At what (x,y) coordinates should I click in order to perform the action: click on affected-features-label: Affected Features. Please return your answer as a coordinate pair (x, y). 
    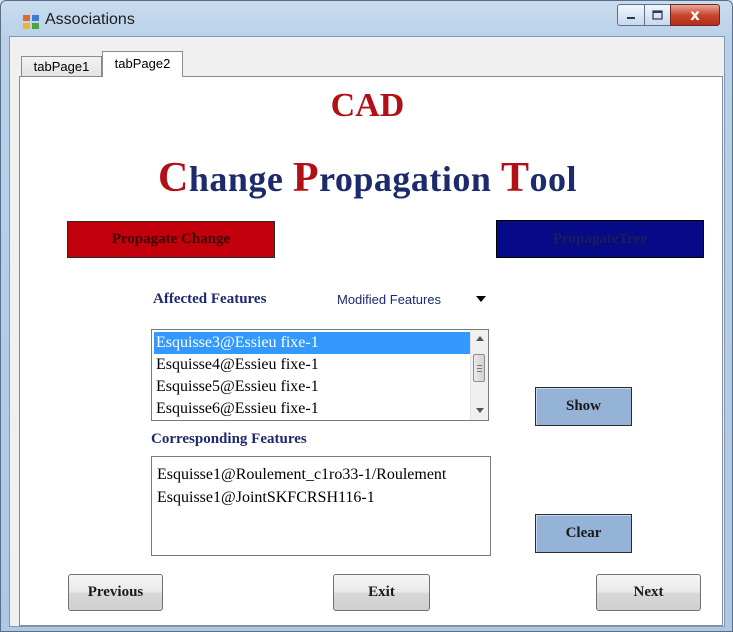
    Looking at the image, I should click on (210, 299).